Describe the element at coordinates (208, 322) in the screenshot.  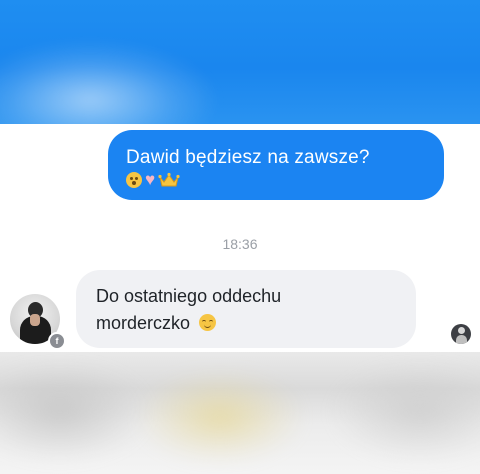
I see `relieved-face-icon` at that location.